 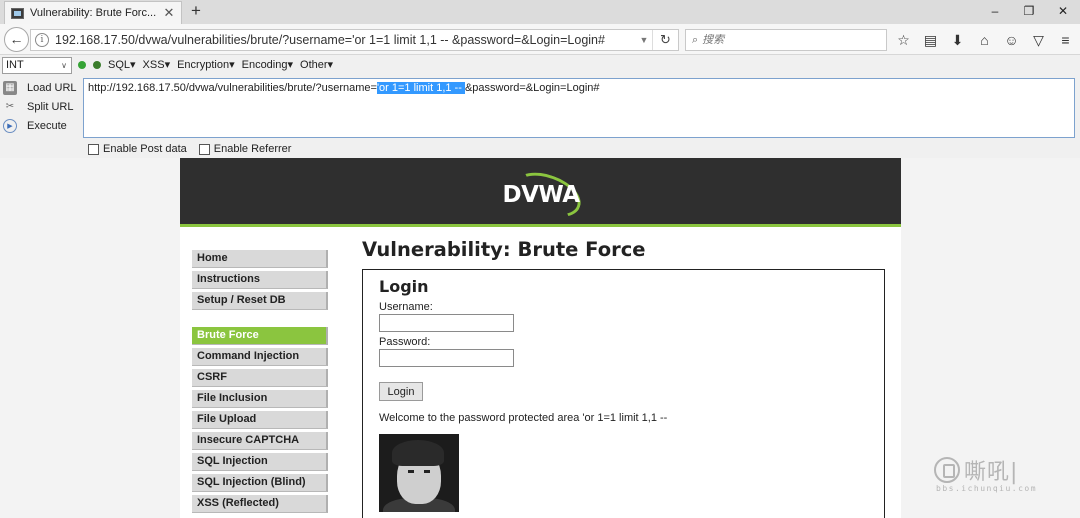 I want to click on execute-button: ▶ Execute, so click(x=42, y=125).